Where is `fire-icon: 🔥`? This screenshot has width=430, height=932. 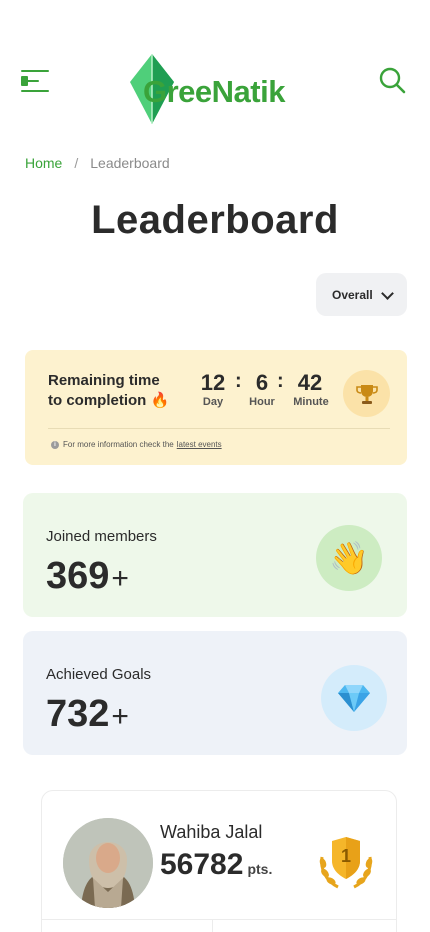
fire-icon: 🔥 is located at coordinates (160, 400).